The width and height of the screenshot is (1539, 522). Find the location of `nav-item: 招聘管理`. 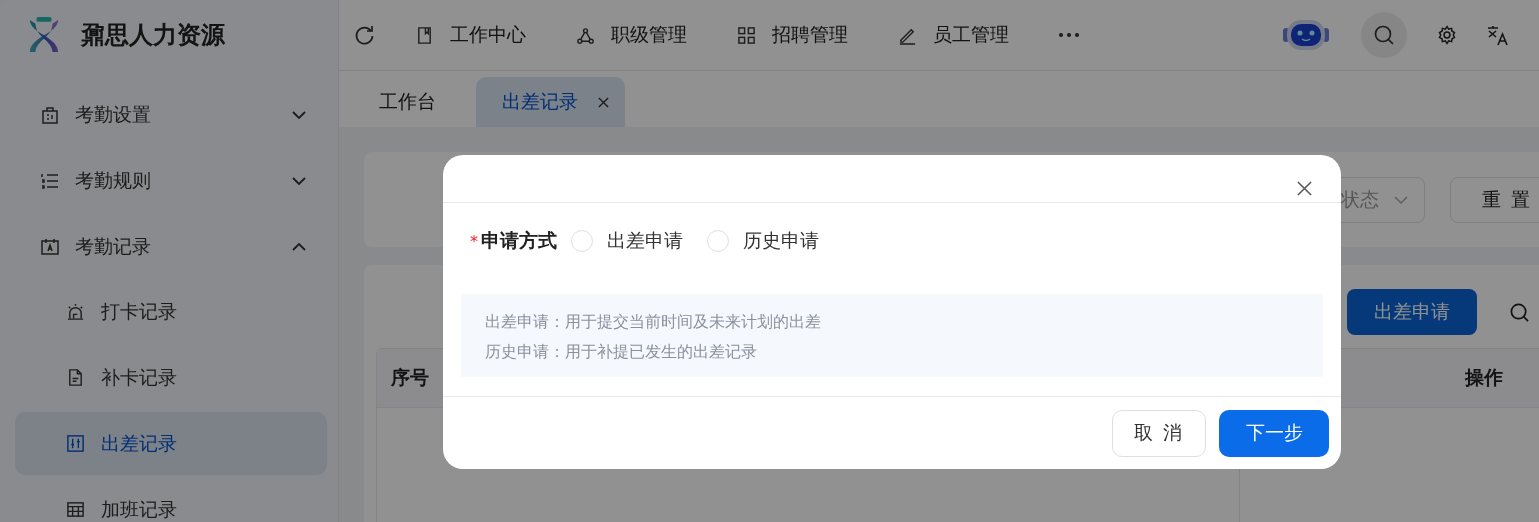

nav-item: 招聘管理 is located at coordinates (792, 35).